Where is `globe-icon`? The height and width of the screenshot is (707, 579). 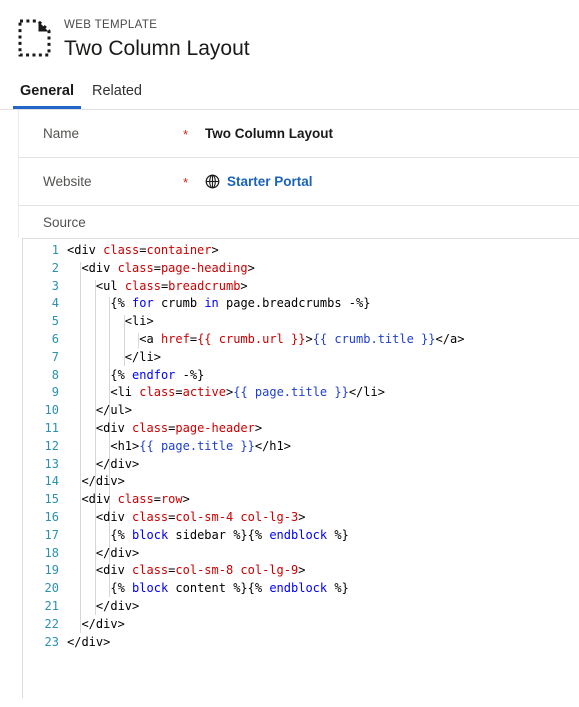 globe-icon is located at coordinates (212, 181).